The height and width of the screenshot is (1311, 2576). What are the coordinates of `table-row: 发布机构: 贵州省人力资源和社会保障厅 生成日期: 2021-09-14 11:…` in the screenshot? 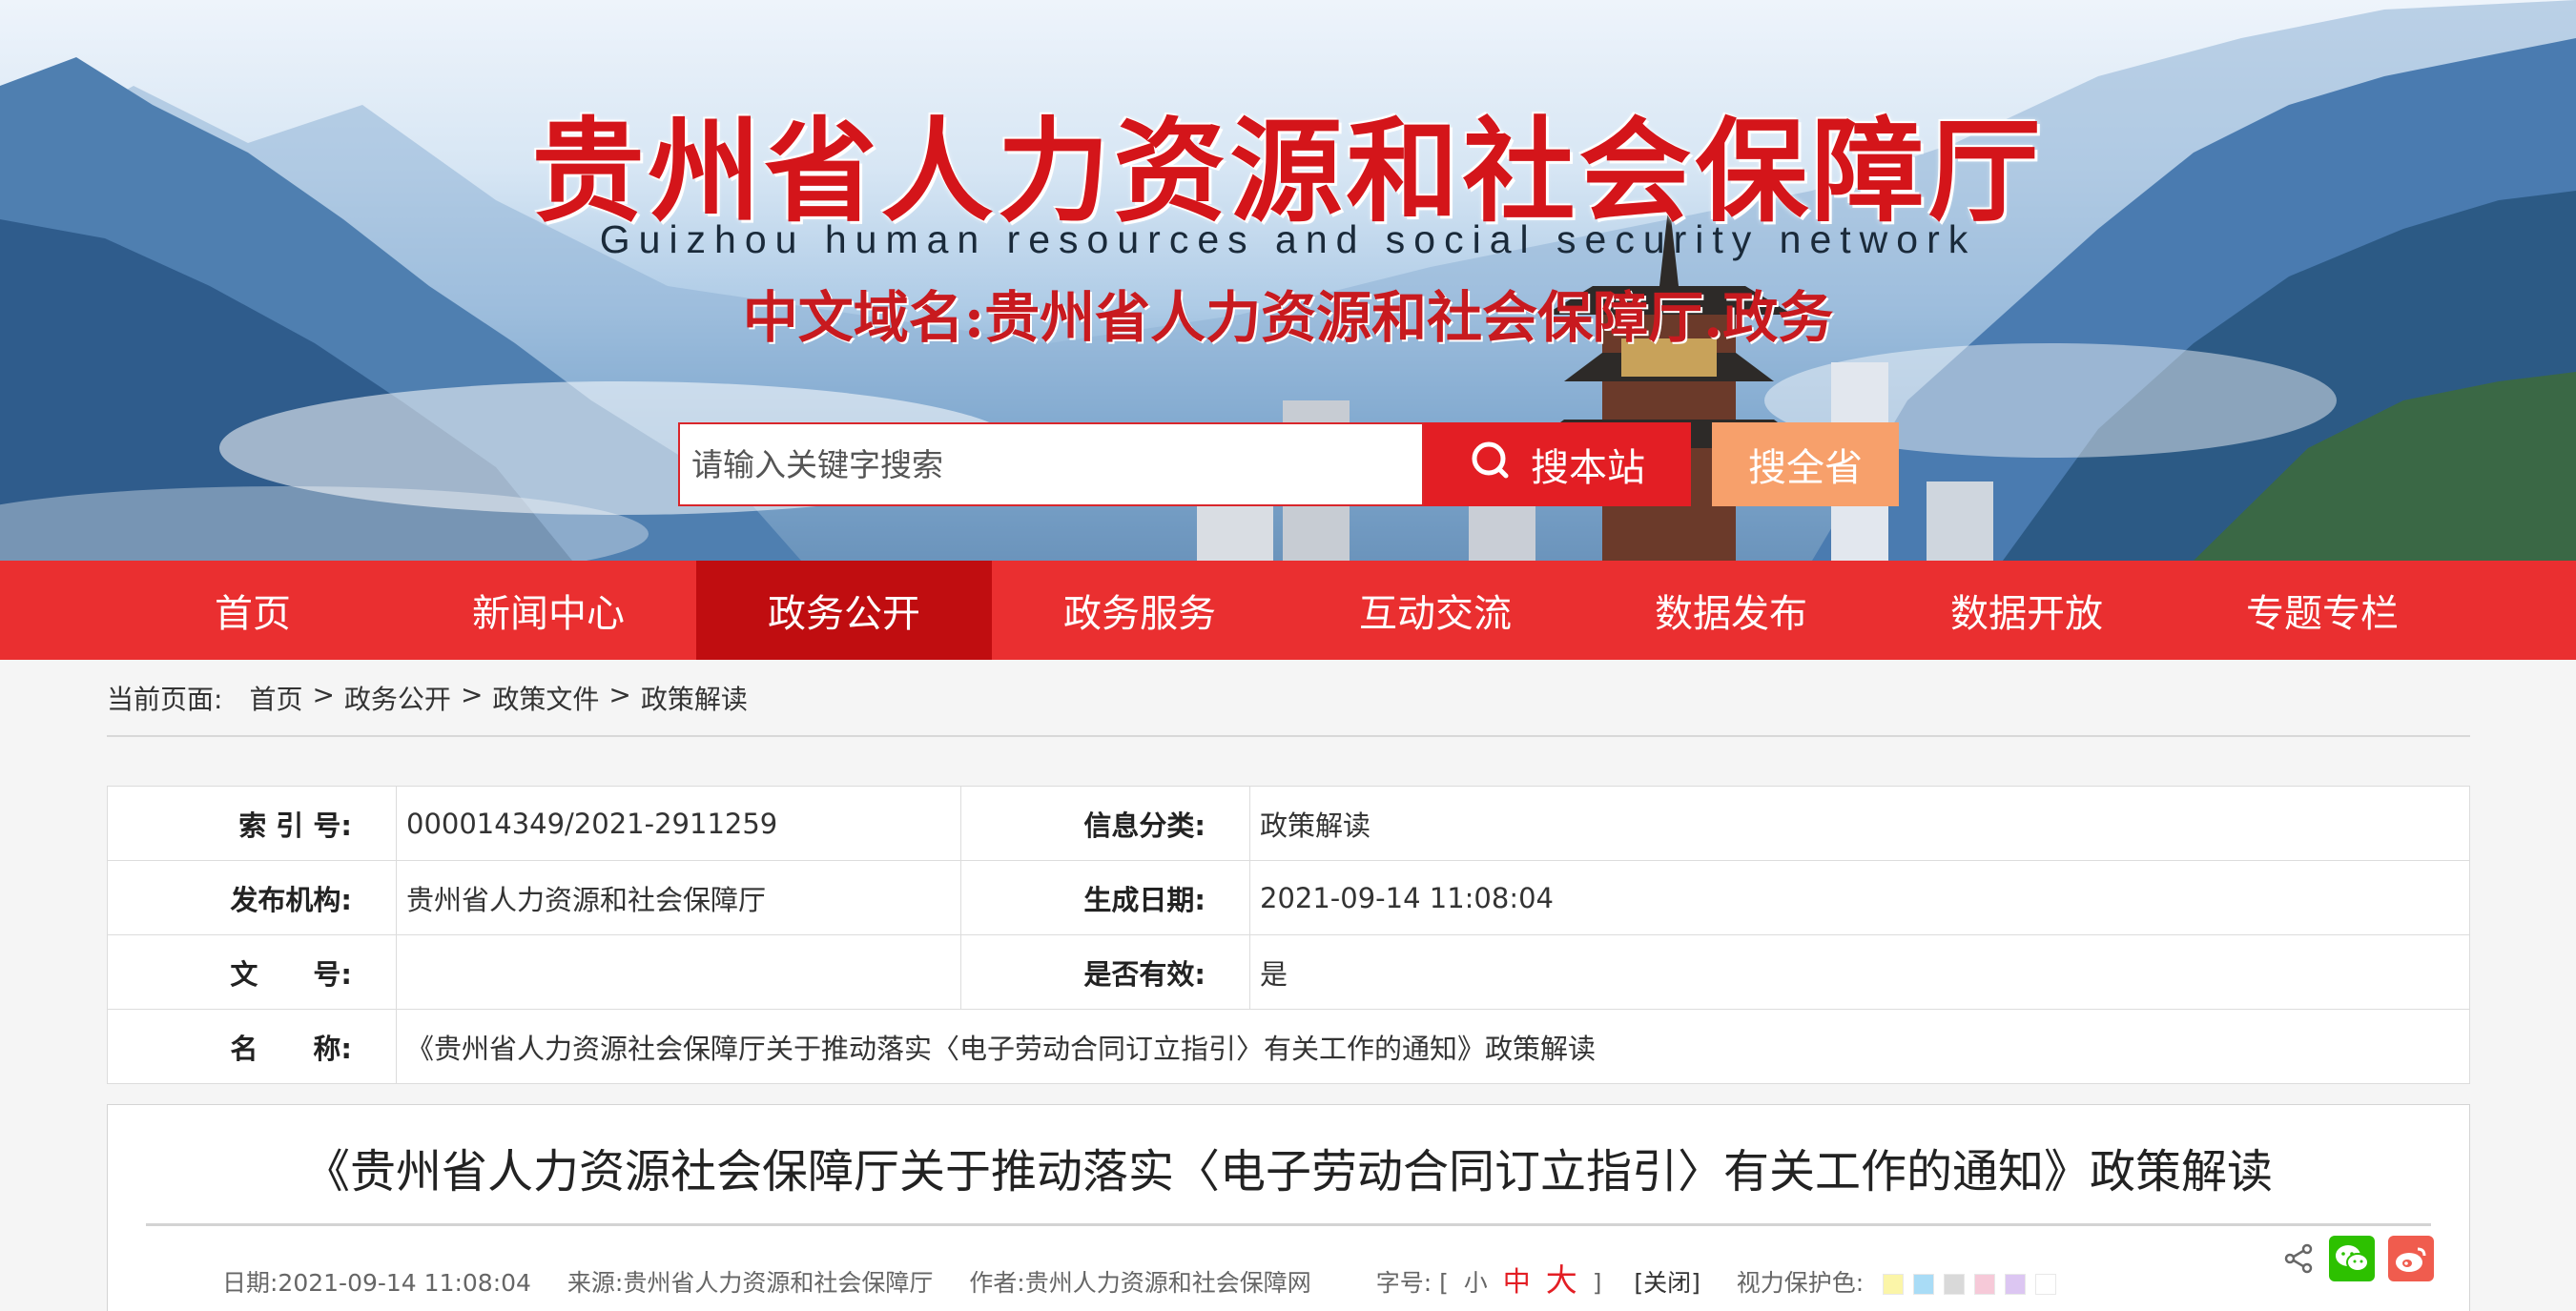 It's located at (1288, 897).